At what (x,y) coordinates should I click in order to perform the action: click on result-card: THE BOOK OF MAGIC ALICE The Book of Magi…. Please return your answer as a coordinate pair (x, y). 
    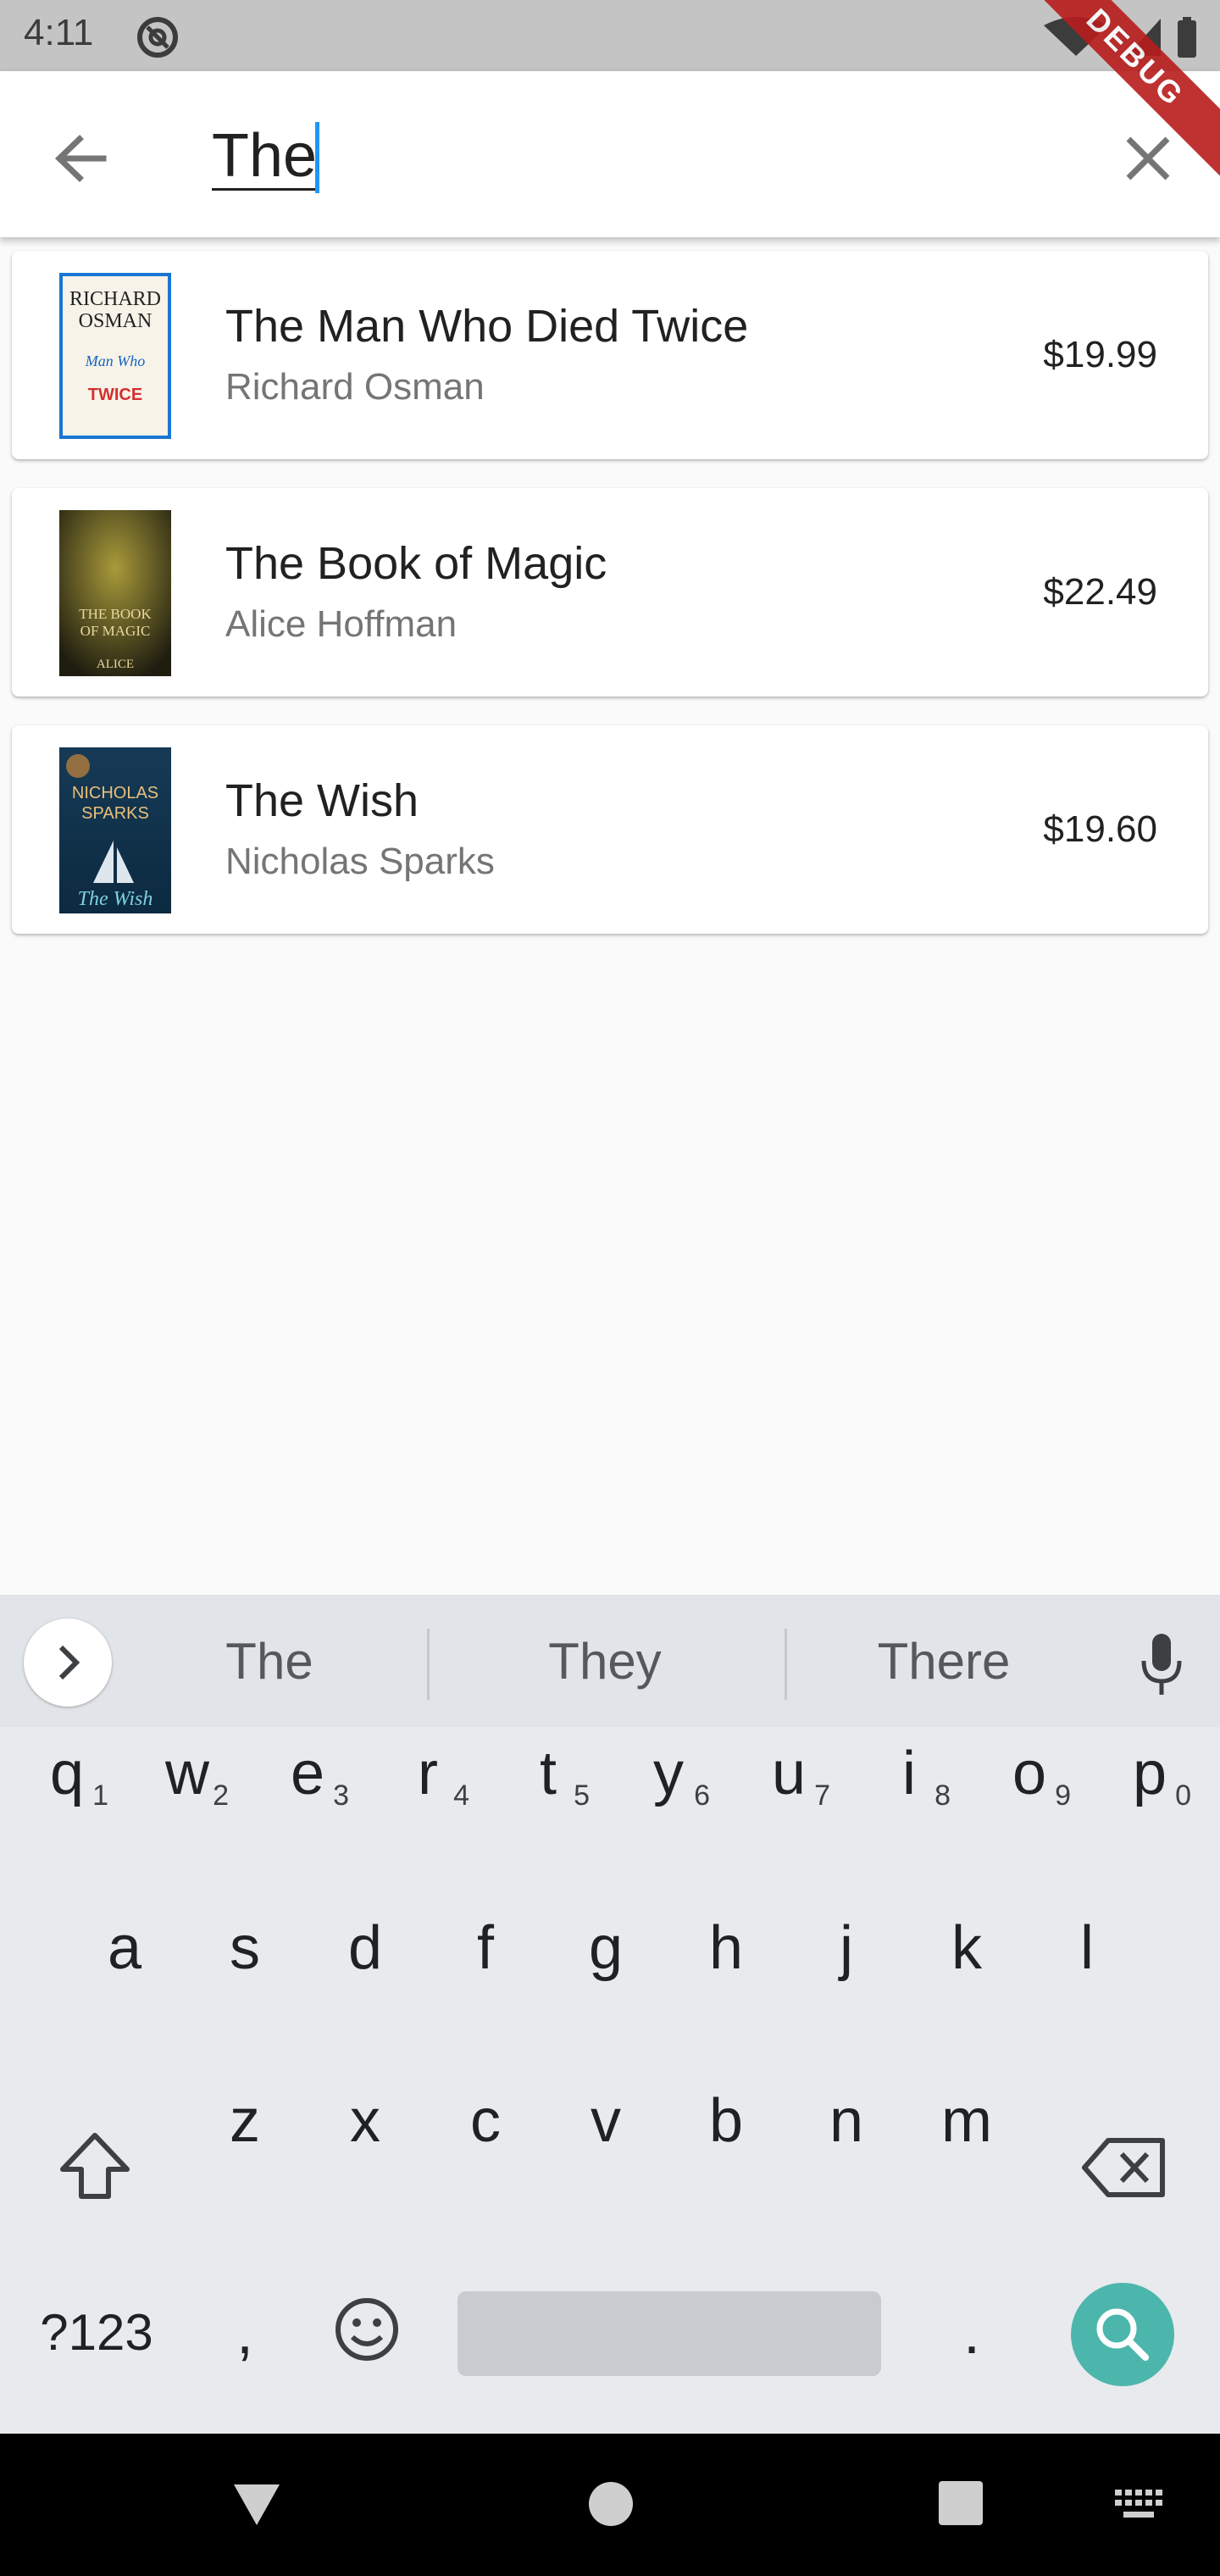
    Looking at the image, I should click on (610, 592).